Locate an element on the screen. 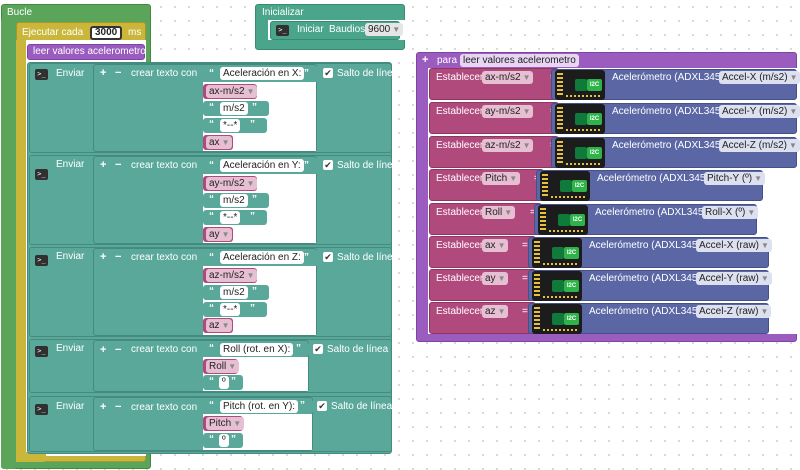 The height and width of the screenshot is (470, 800). set-variable-dropdown: Roll ▼ is located at coordinates (499, 212).